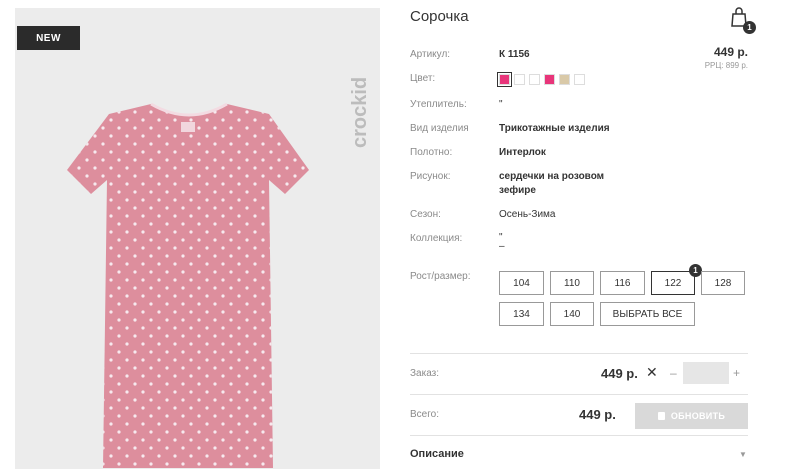  I want to click on new-badge: NEW, so click(48, 38).